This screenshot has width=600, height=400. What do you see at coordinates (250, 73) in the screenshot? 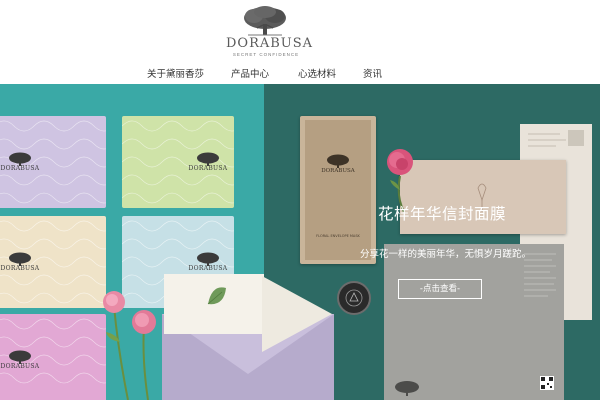
I see `nav-item-products: 产品中心` at bounding box center [250, 73].